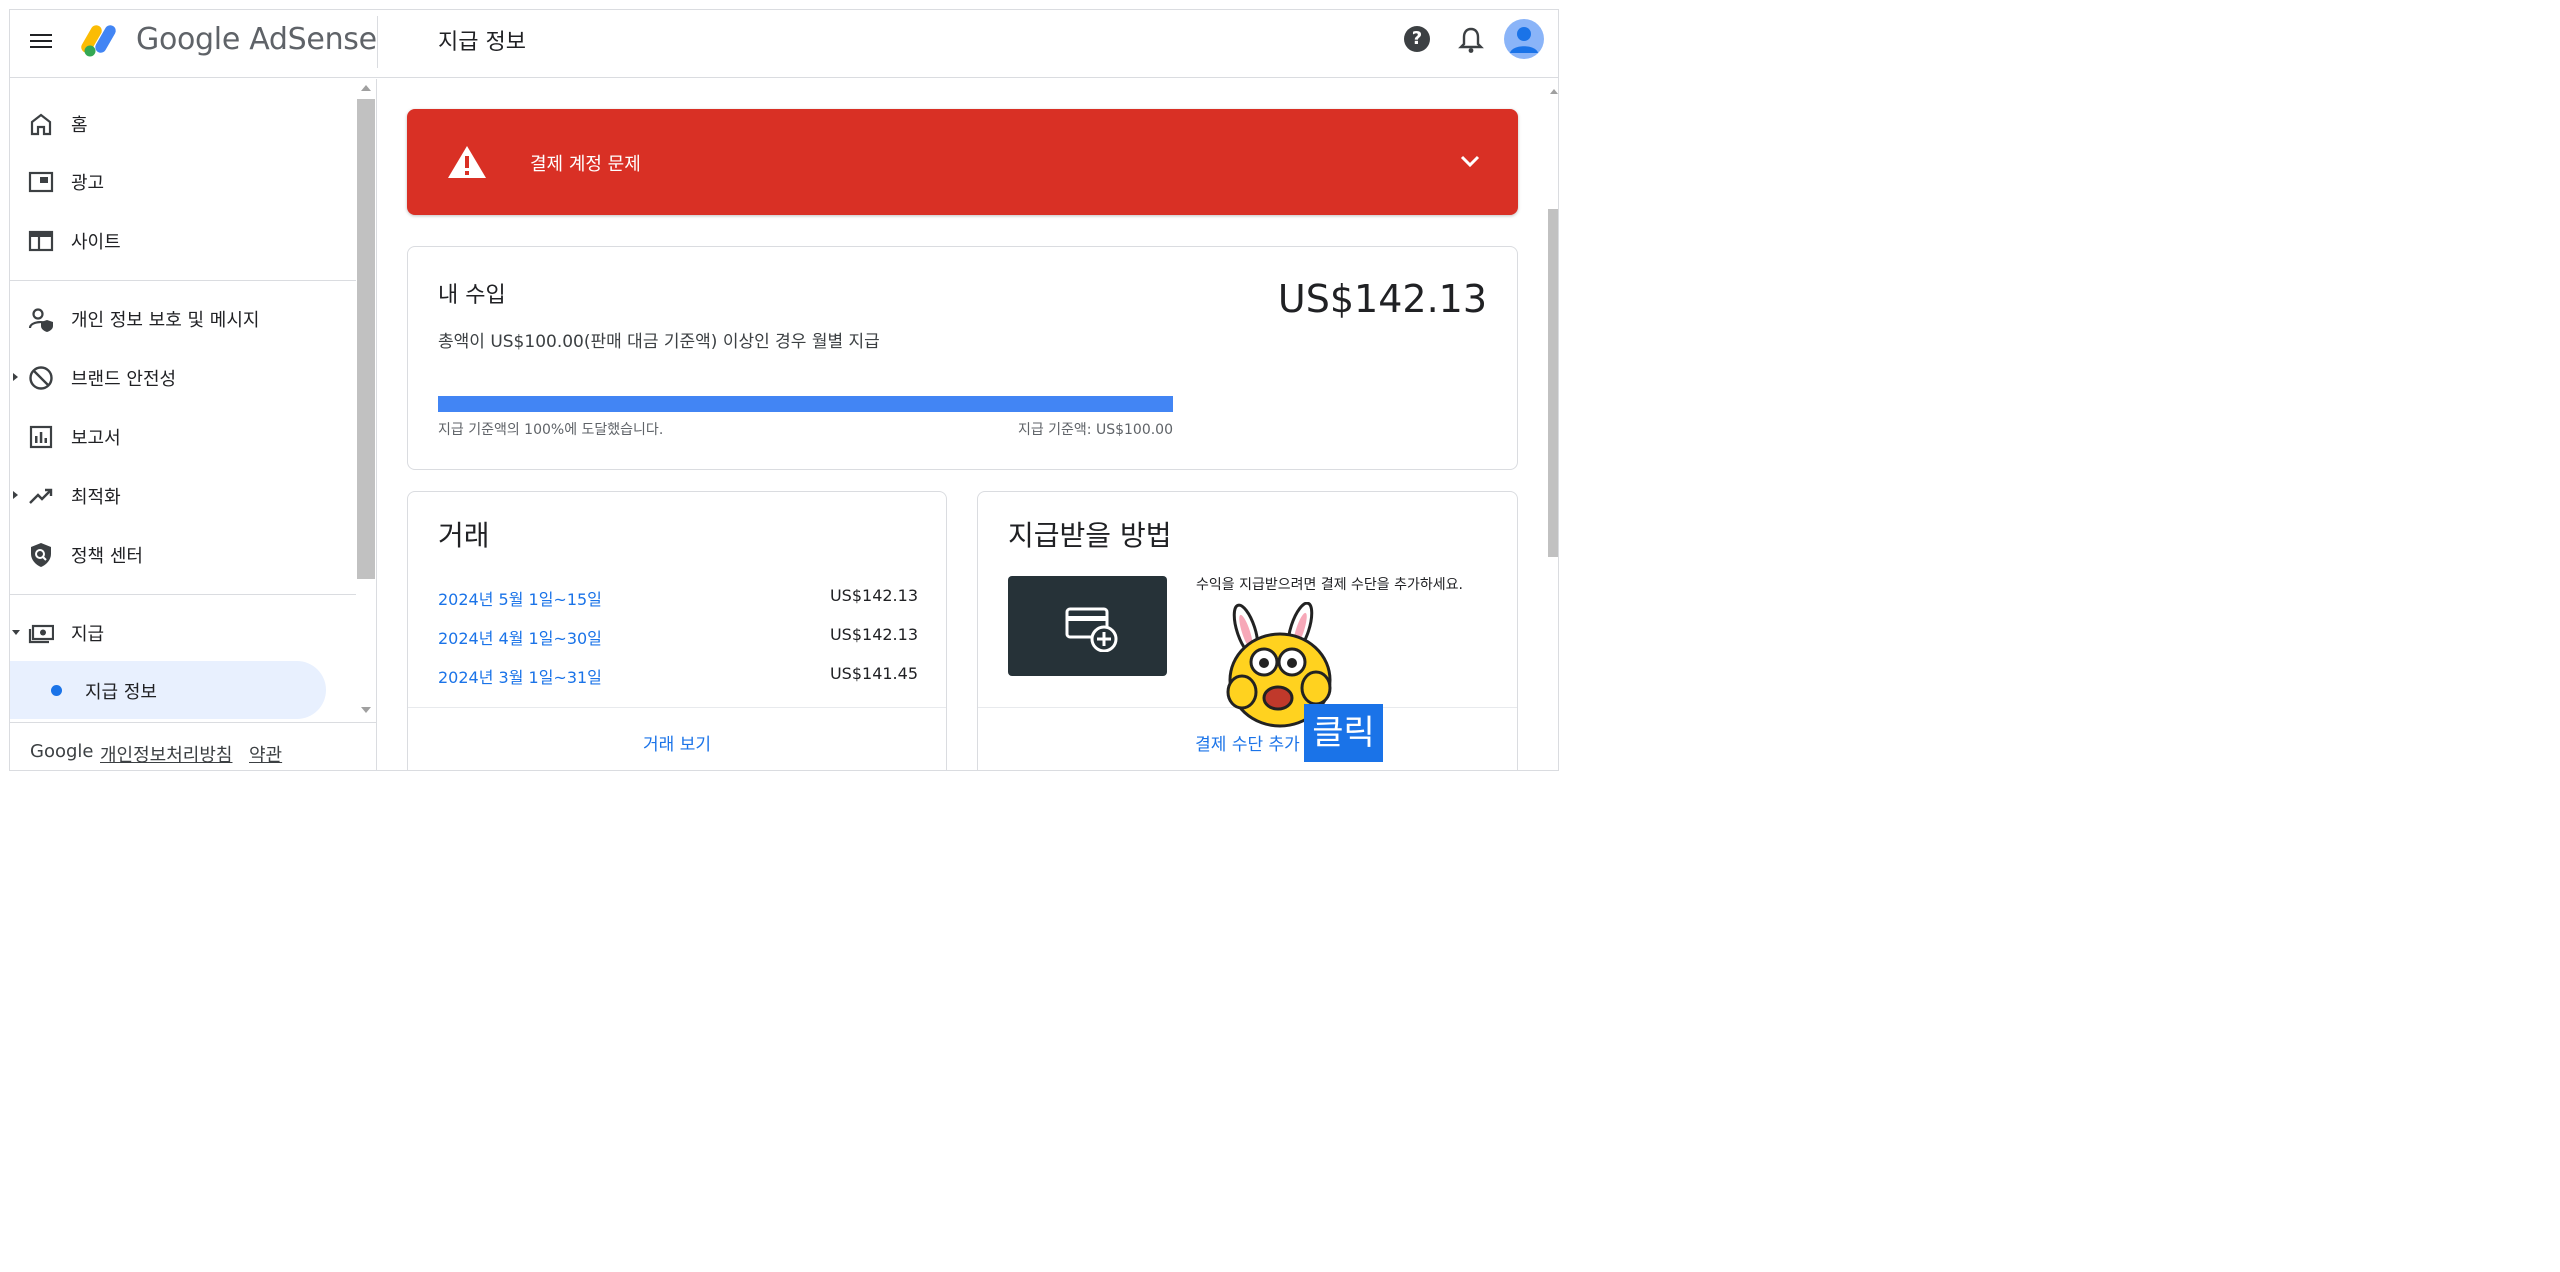 This screenshot has height=1272, width=2560. Describe the element at coordinates (256, 39) in the screenshot. I see `brand-name: Google AdSense` at that location.